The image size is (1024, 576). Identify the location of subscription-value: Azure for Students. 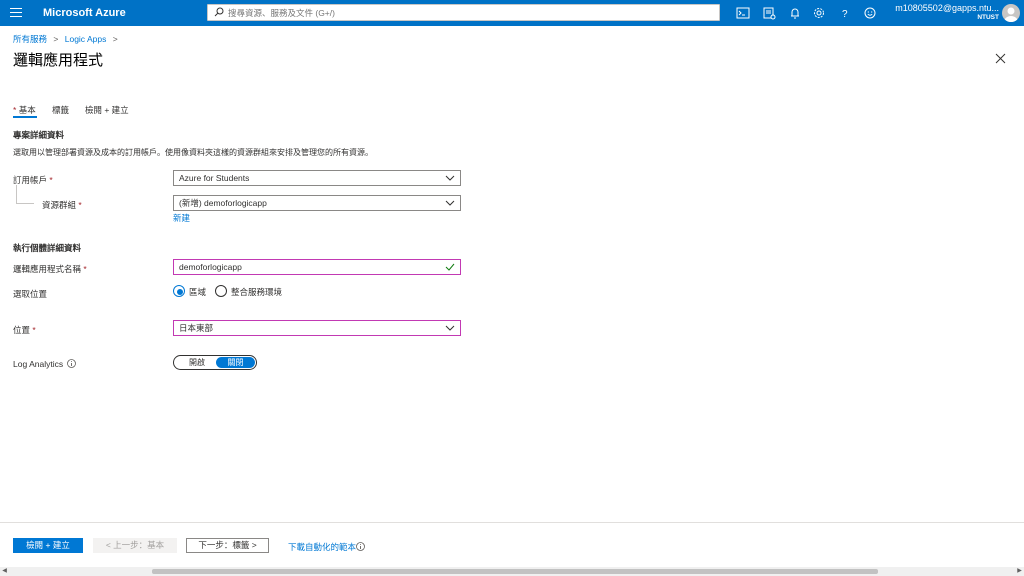
(214, 178).